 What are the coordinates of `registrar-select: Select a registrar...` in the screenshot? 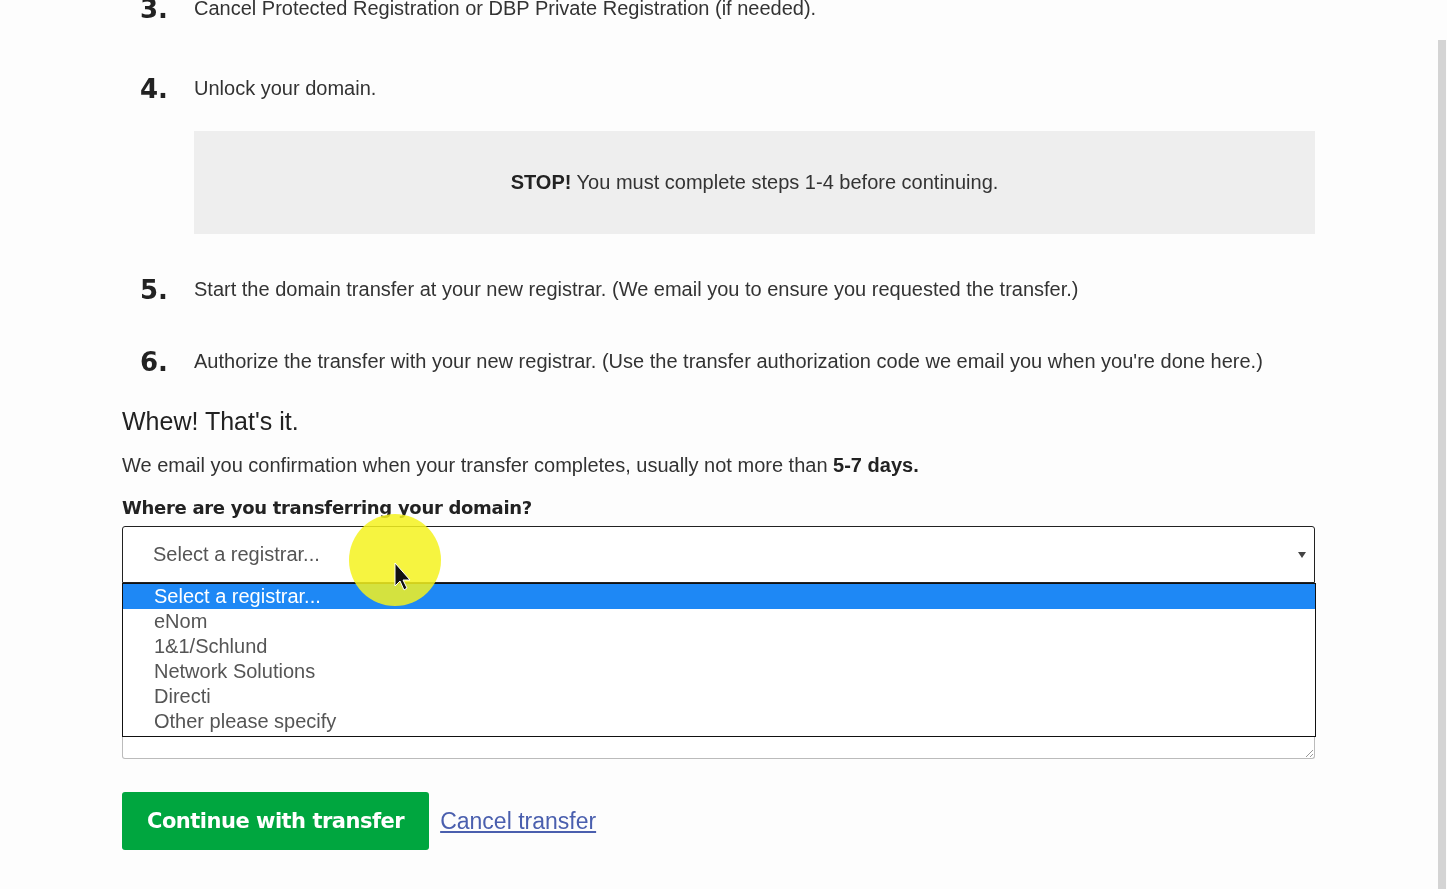 It's located at (718, 554).